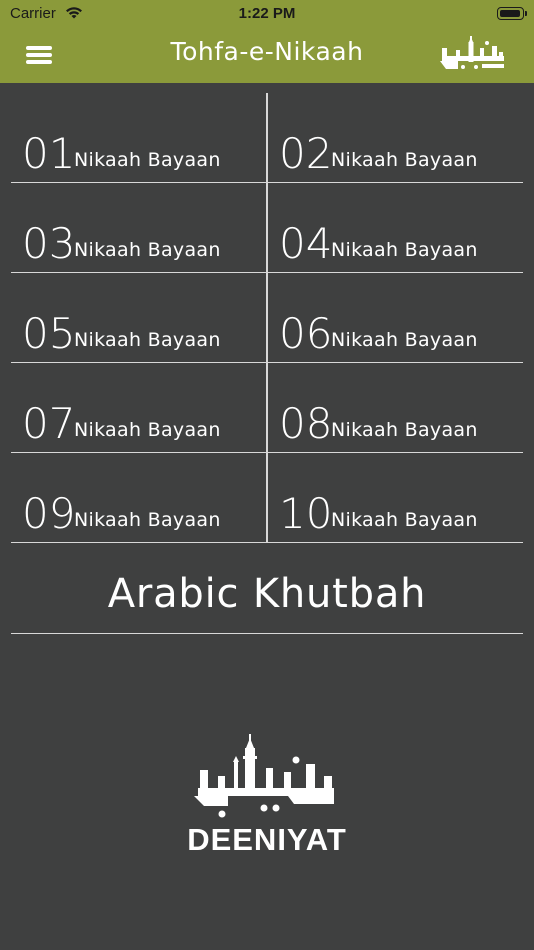 The width and height of the screenshot is (534, 950). What do you see at coordinates (306, 513) in the screenshot?
I see `bayaan-number: 10` at bounding box center [306, 513].